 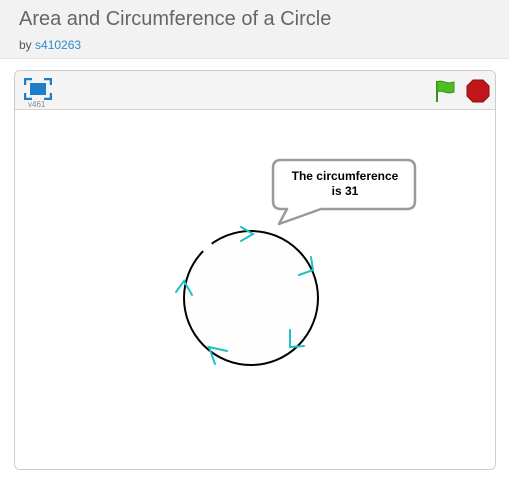 I want to click on stop-button, so click(x=478, y=91).